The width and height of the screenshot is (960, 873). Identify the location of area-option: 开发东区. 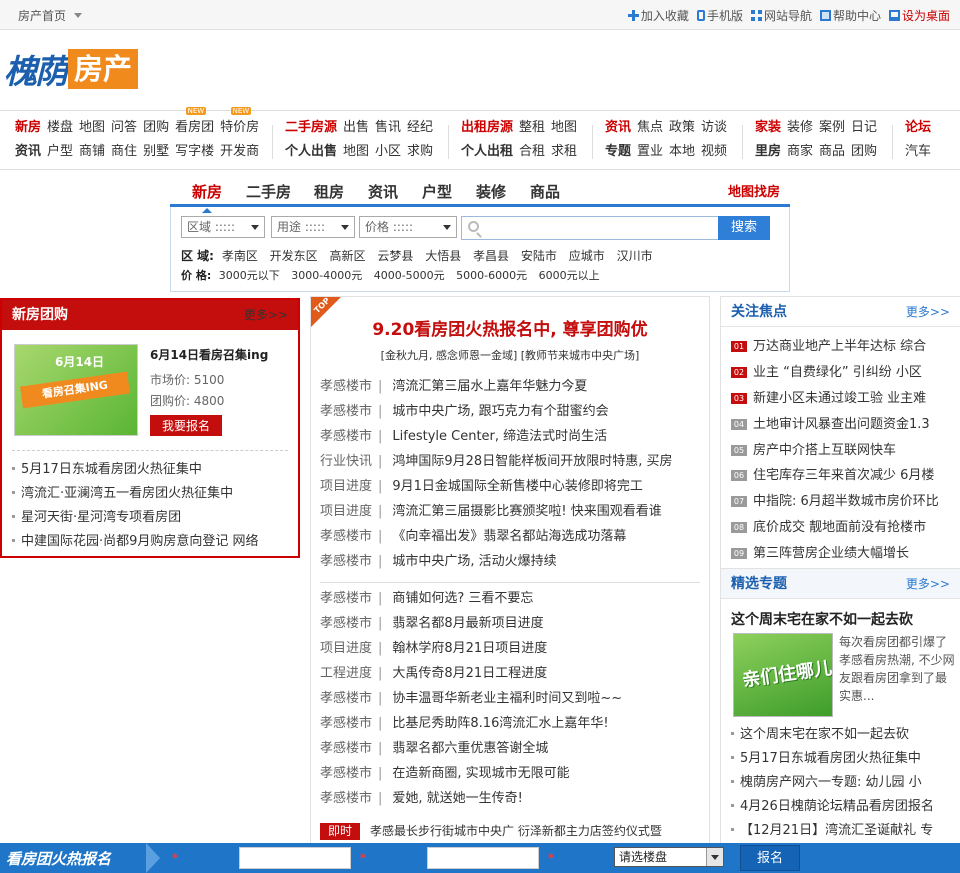
(294, 256).